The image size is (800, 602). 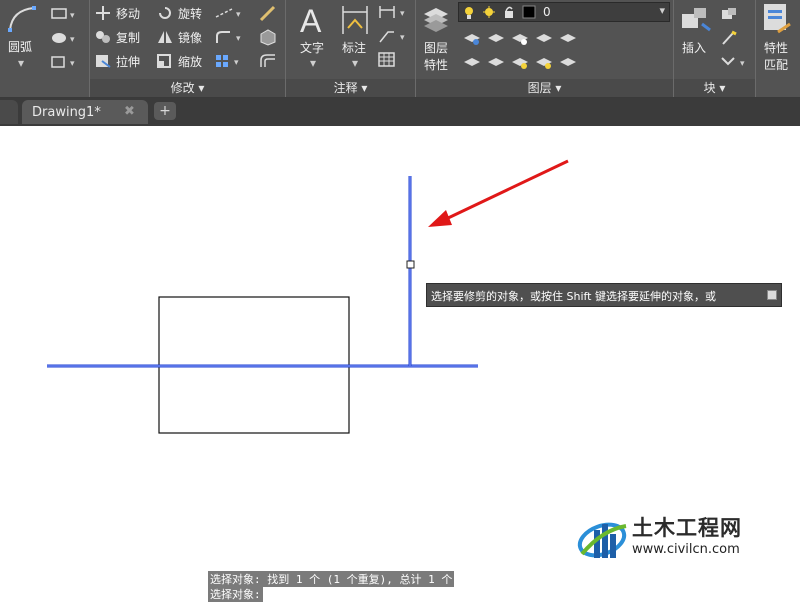 I want to click on scale-icon, so click(x=165, y=63).